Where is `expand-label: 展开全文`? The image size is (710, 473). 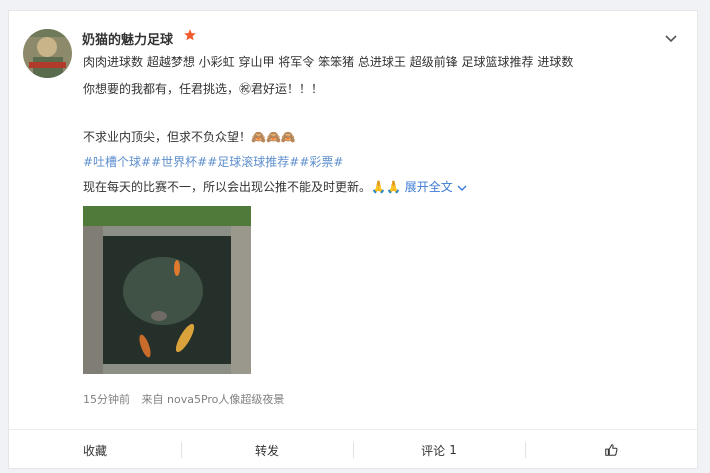
expand-label: 展开全文 is located at coordinates (429, 187).